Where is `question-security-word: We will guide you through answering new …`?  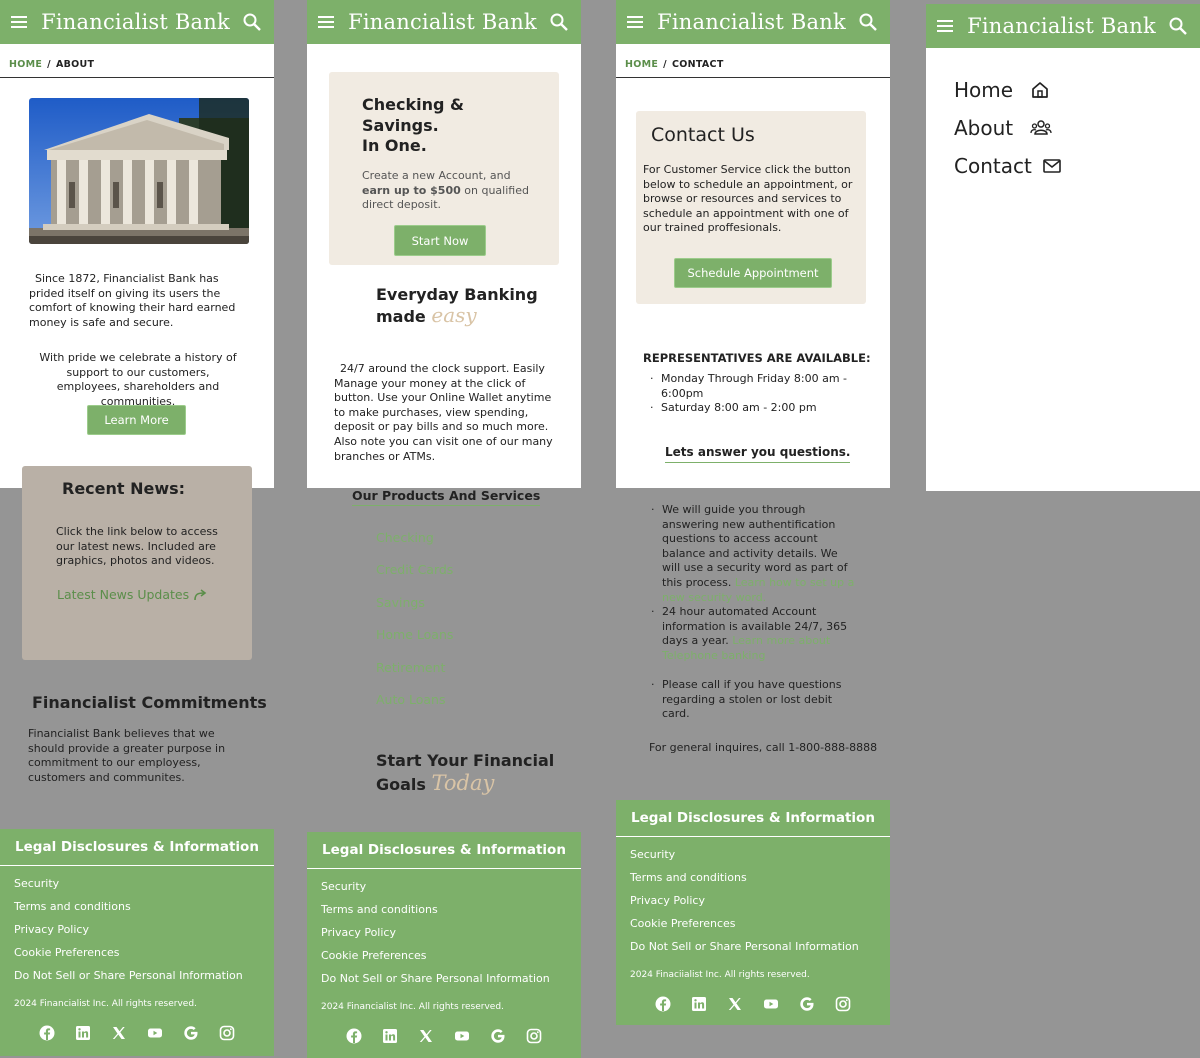
question-security-word: We will guide you through answering new … is located at coordinates (754, 554).